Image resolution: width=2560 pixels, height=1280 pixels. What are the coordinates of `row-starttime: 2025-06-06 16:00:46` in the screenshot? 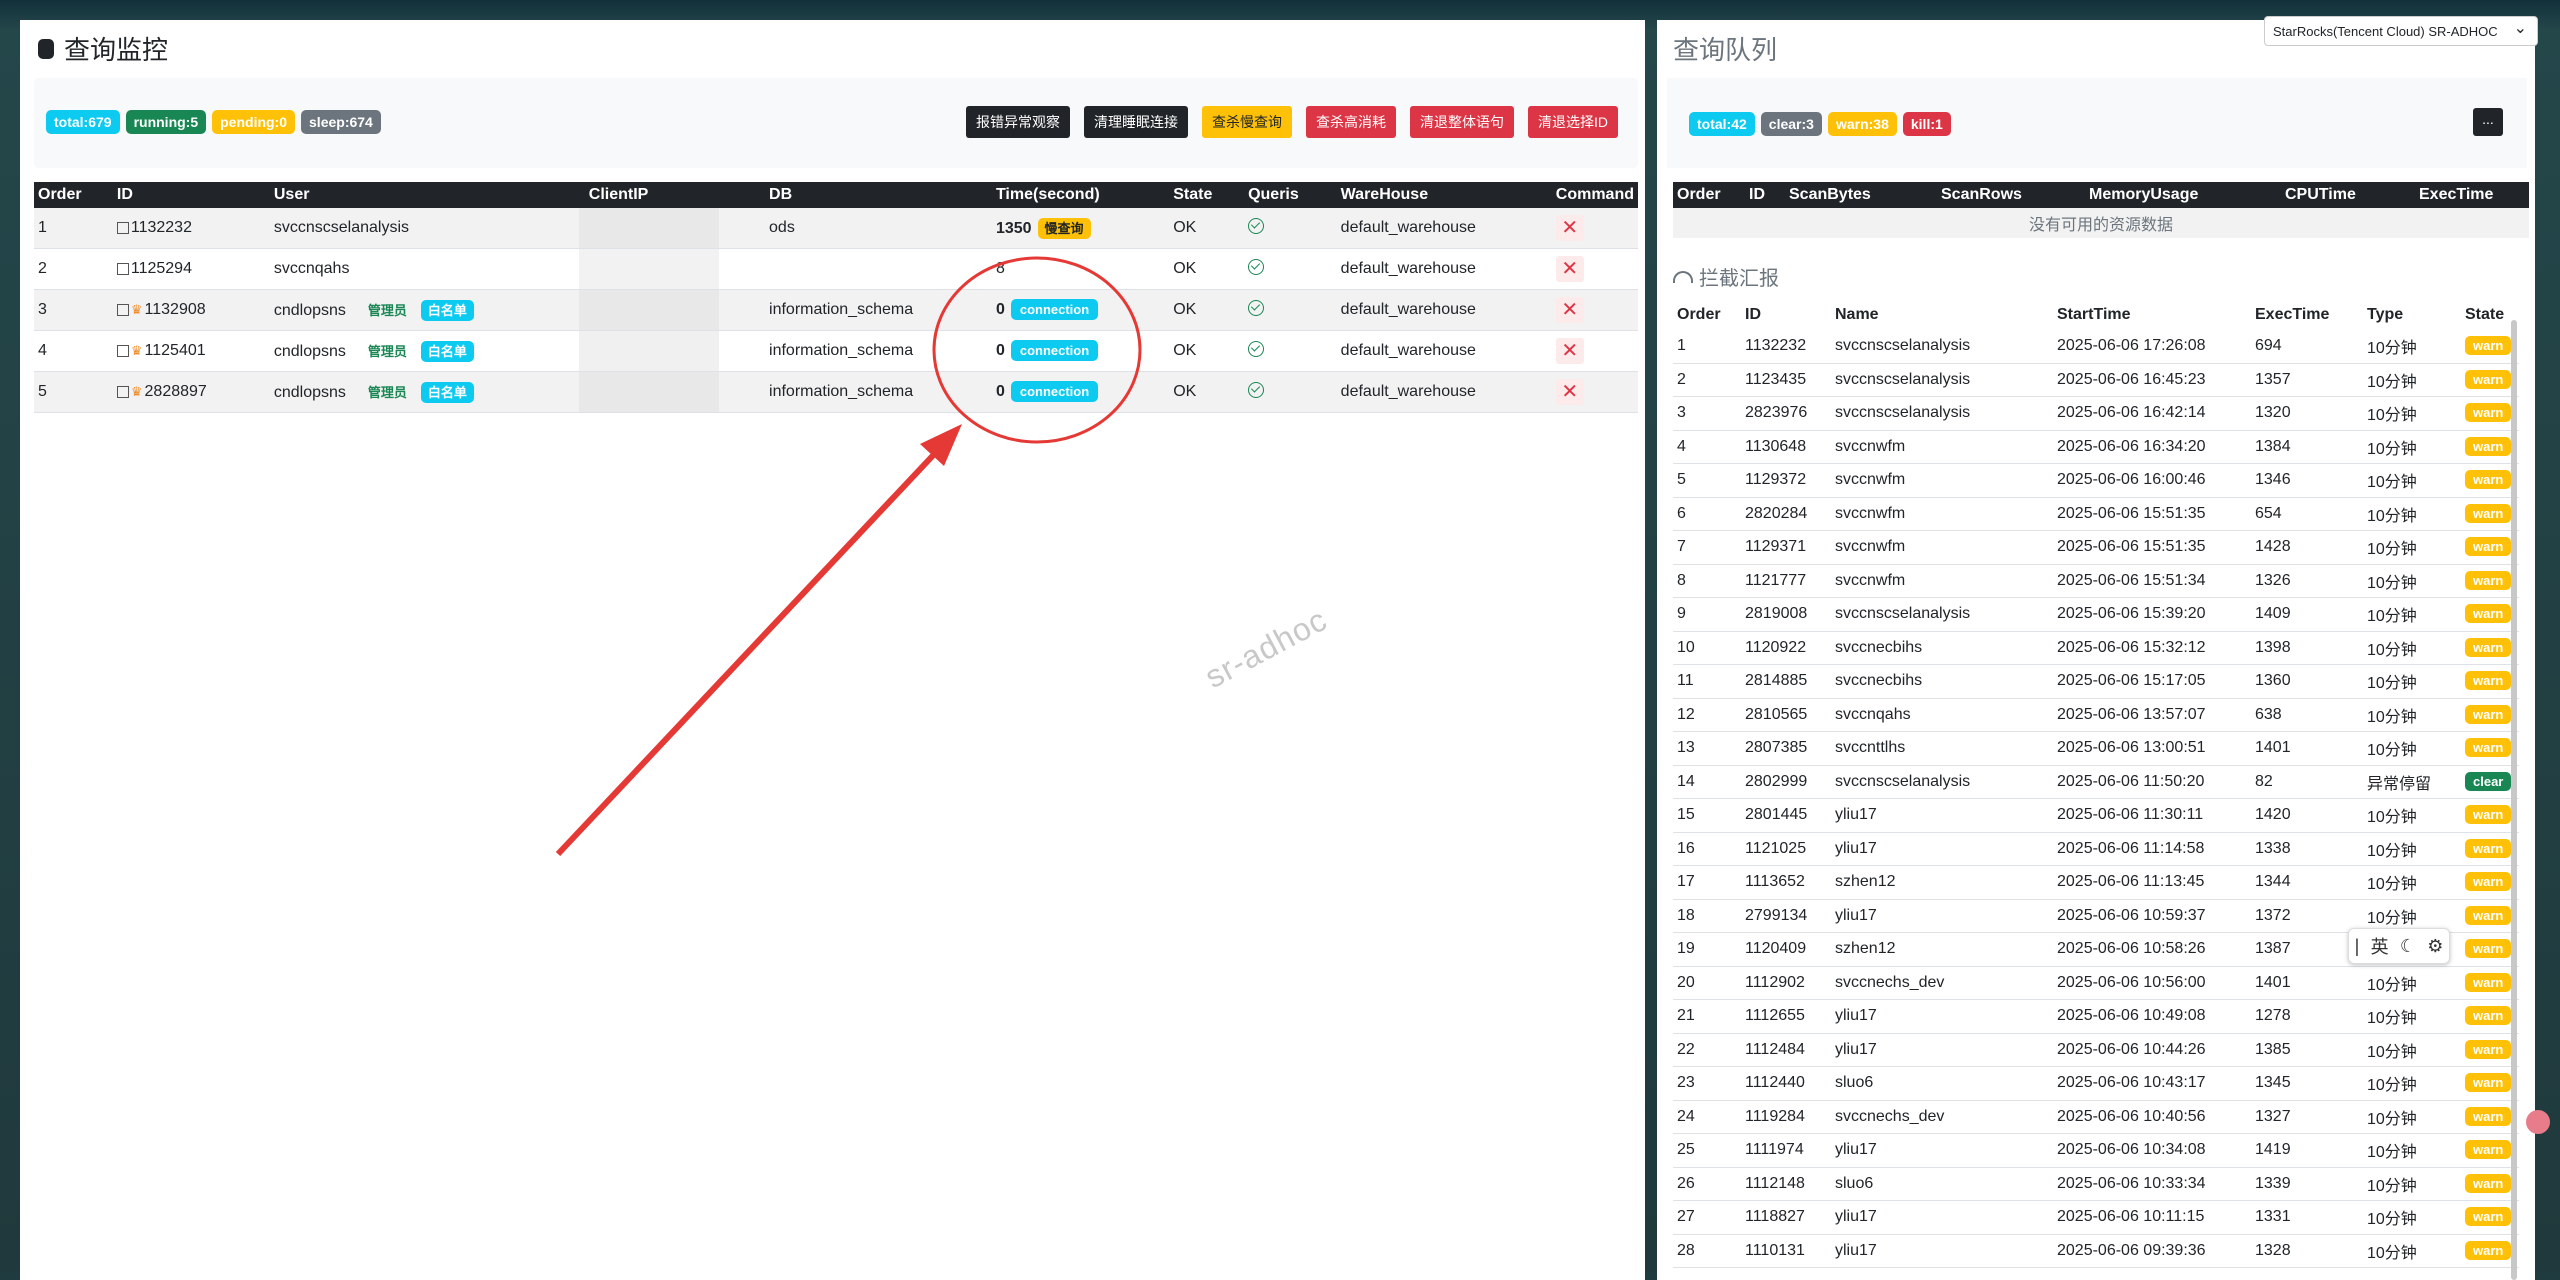 It's located at (2152, 480).